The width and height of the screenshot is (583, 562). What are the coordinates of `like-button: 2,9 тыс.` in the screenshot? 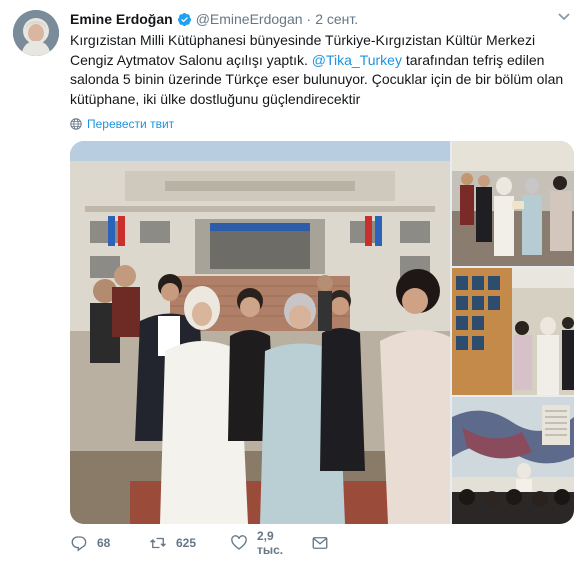 It's located at (256, 543).